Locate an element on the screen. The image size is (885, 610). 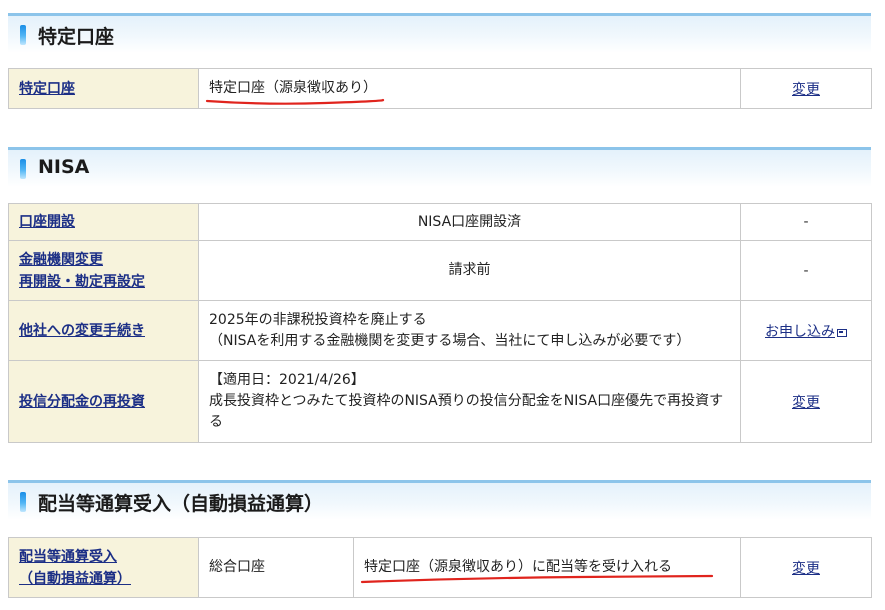
haito-value: 特定口座（源泉徴収あり）に配当等を受け入れる is located at coordinates (537, 570).